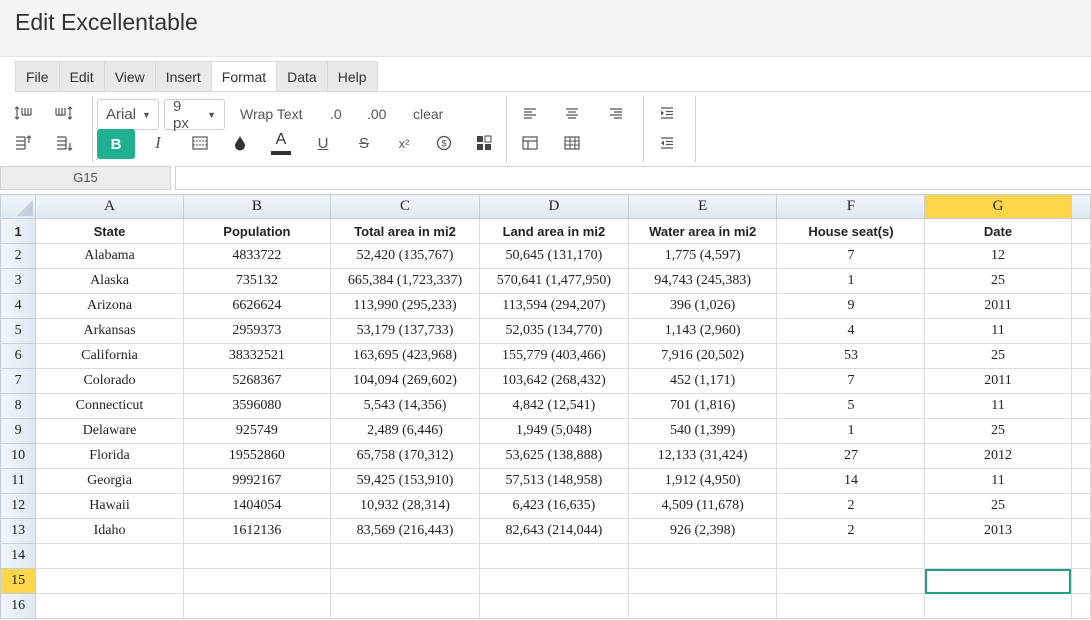 This screenshot has width=1091, height=620. What do you see at coordinates (851, 281) in the screenshot?
I see `table-cell: 1` at bounding box center [851, 281].